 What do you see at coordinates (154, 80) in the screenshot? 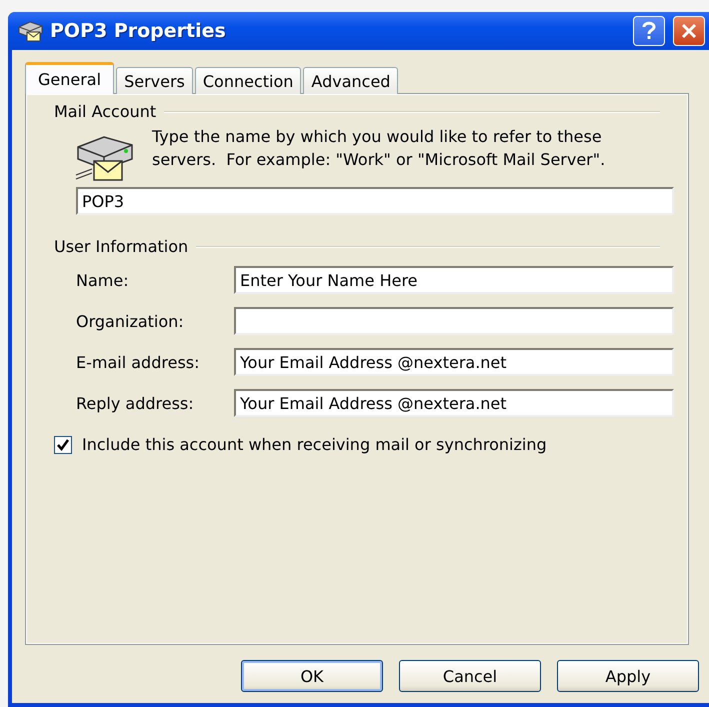
I see `tab: Servers` at bounding box center [154, 80].